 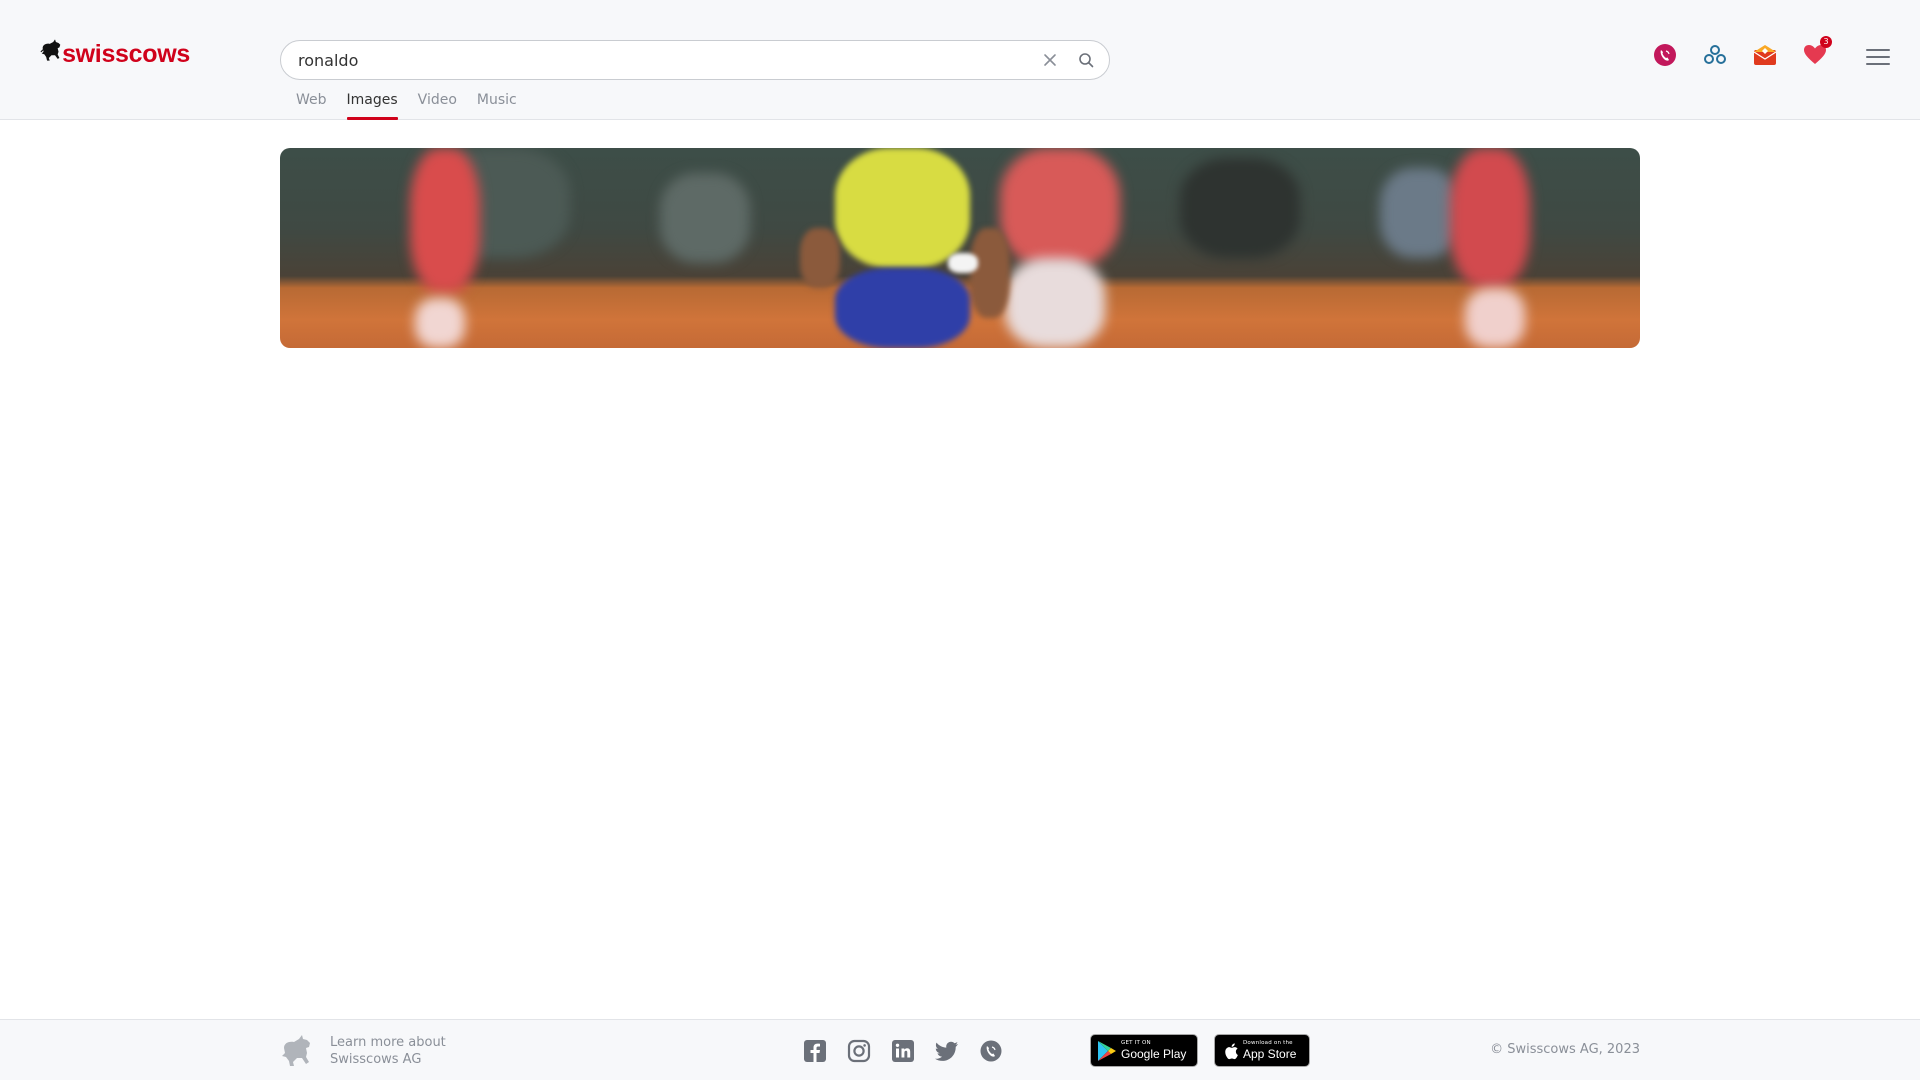 I want to click on menu-button, so click(x=1878, y=58).